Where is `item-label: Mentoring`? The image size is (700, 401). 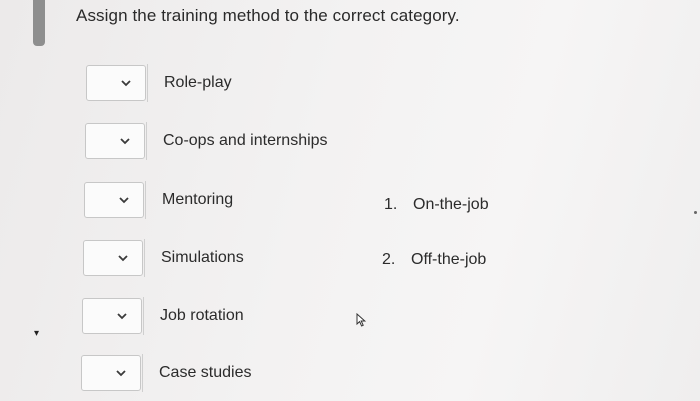
item-label: Mentoring is located at coordinates (198, 199).